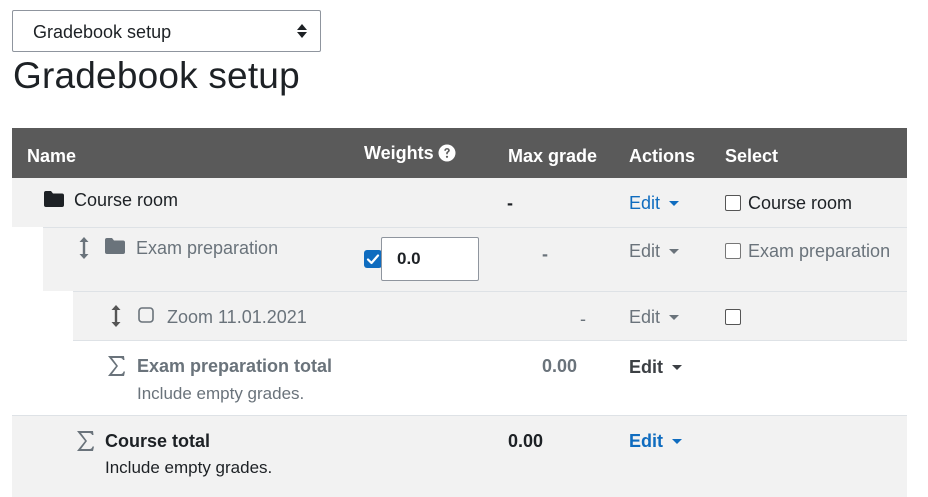 The height and width of the screenshot is (497, 928). Describe the element at coordinates (800, 203) in the screenshot. I see `select-label: Course room` at that location.